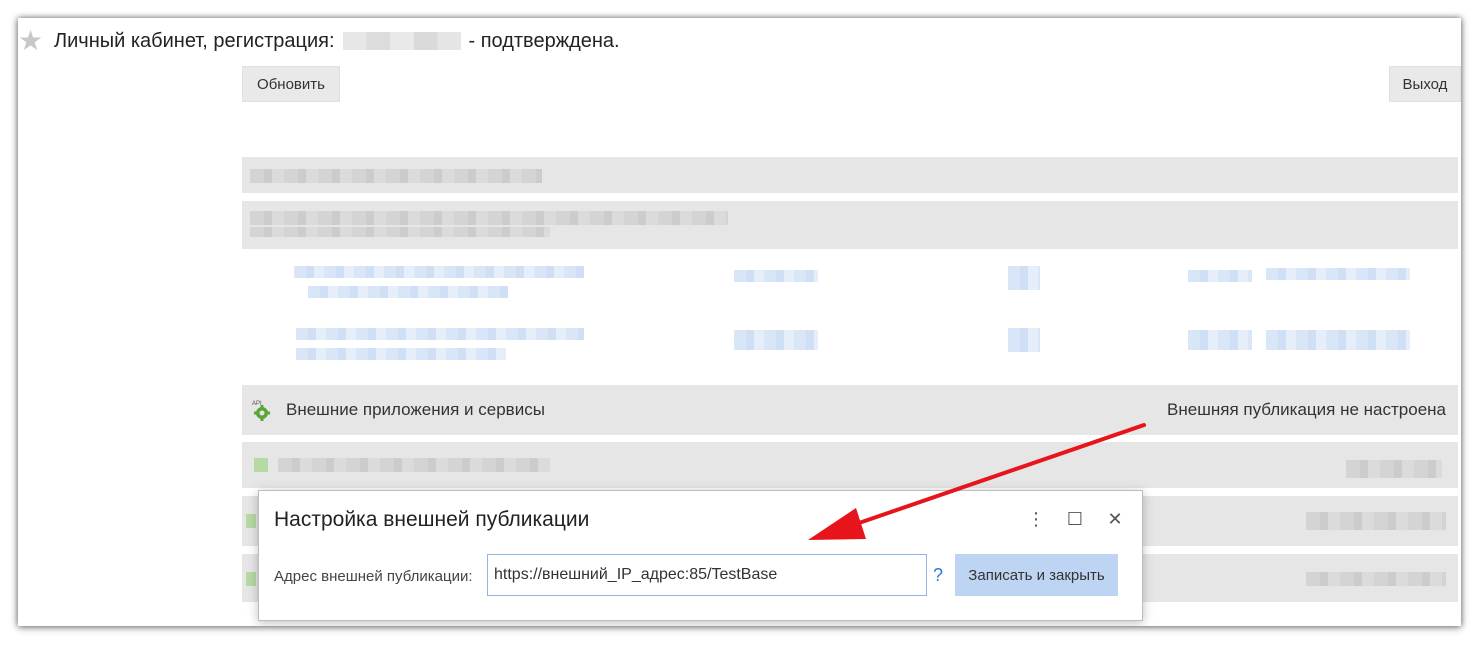 This screenshot has width=1481, height=646. Describe the element at coordinates (1000, 474) in the screenshot. I see `arrow-shaft` at that location.